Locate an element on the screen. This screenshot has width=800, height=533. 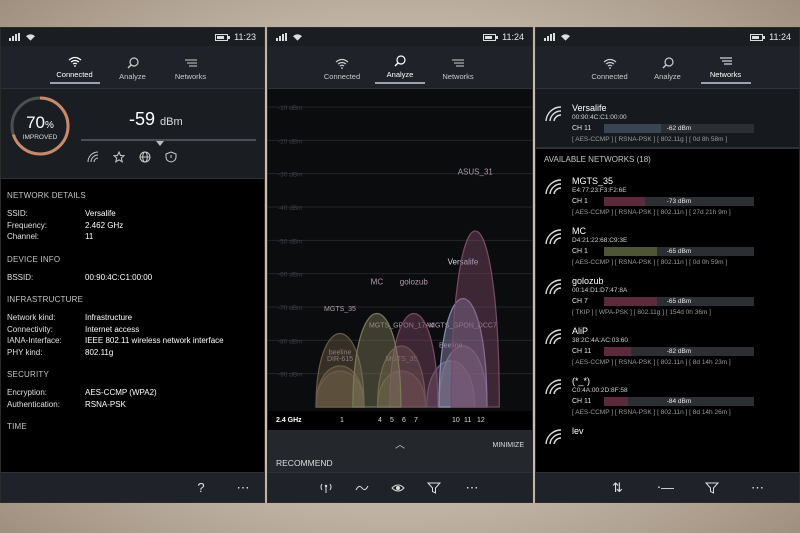
y-tick-label: -30 dBm is located at coordinates (290, 175).